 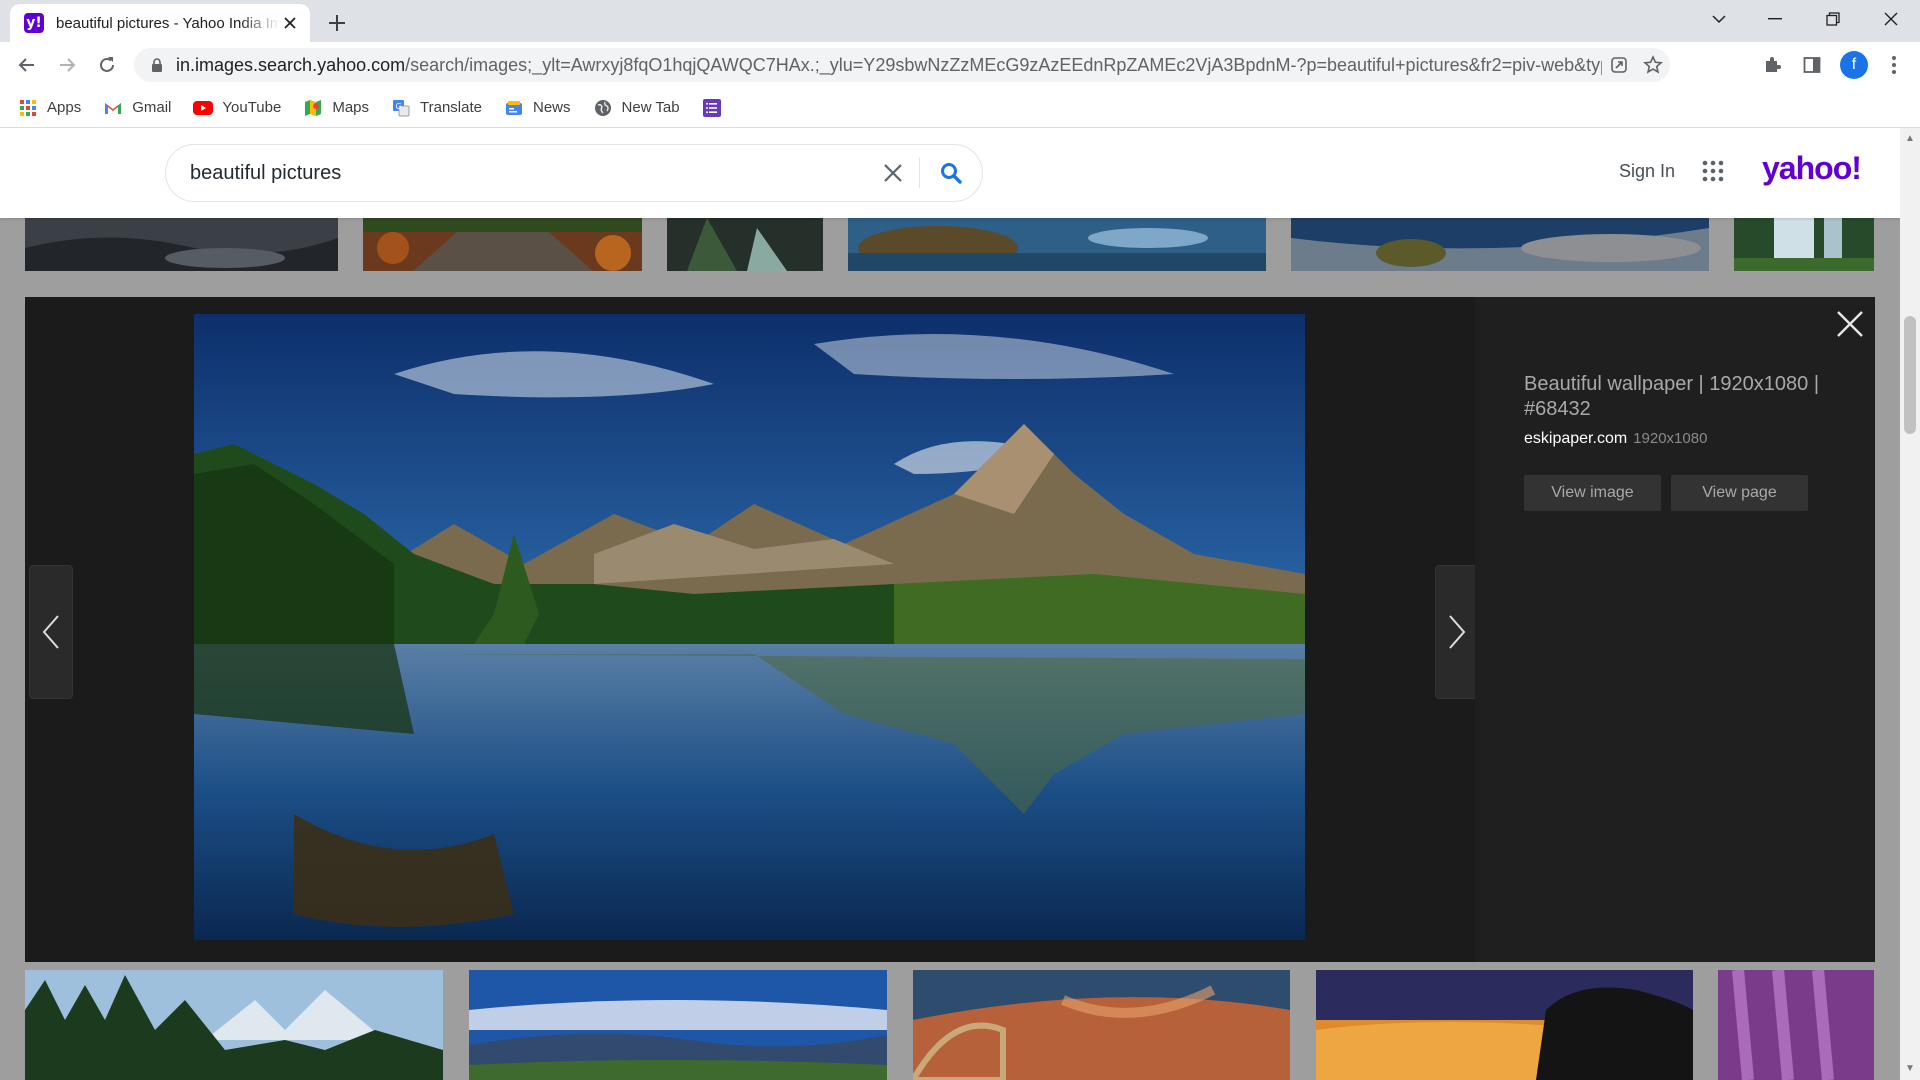 I want to click on bookmark-extra, so click(x=716, y=108).